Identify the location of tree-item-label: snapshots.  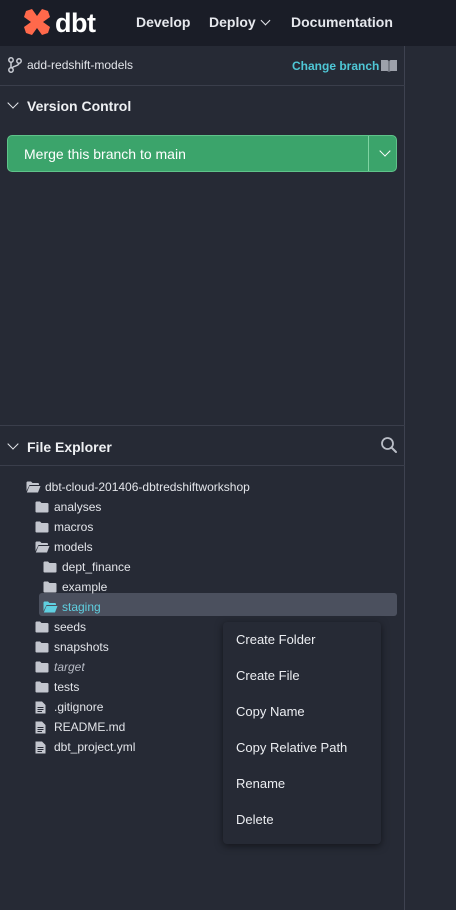
(81, 647).